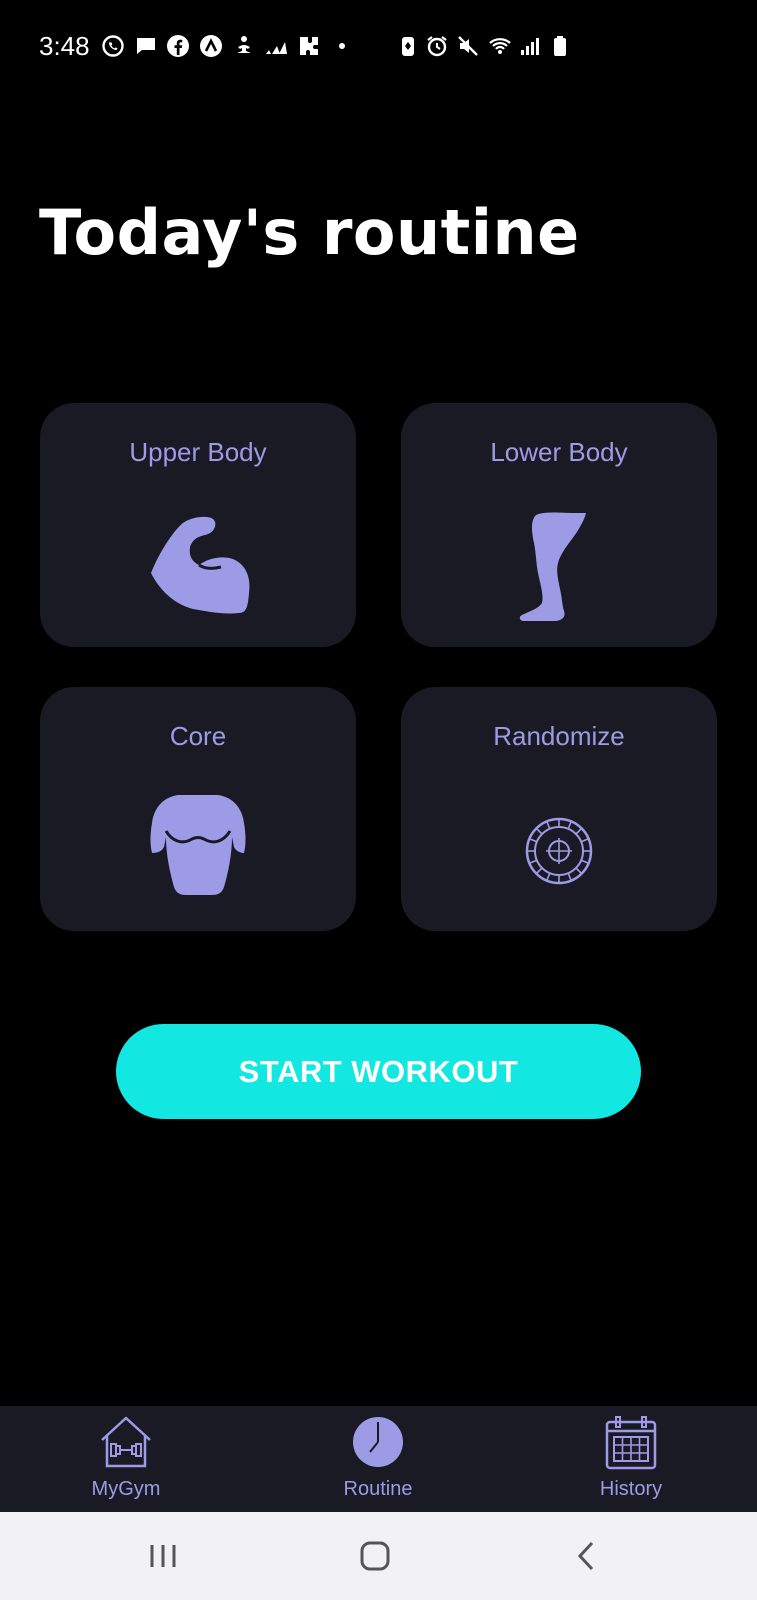 The width and height of the screenshot is (757, 1600). What do you see at coordinates (408, 46) in the screenshot?
I see `battery-saver-icon` at bounding box center [408, 46].